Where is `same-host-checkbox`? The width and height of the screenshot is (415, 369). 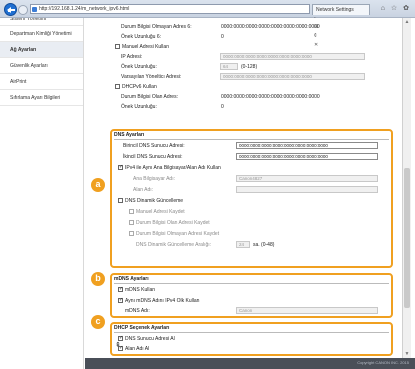 same-host-checkbox is located at coordinates (120, 167).